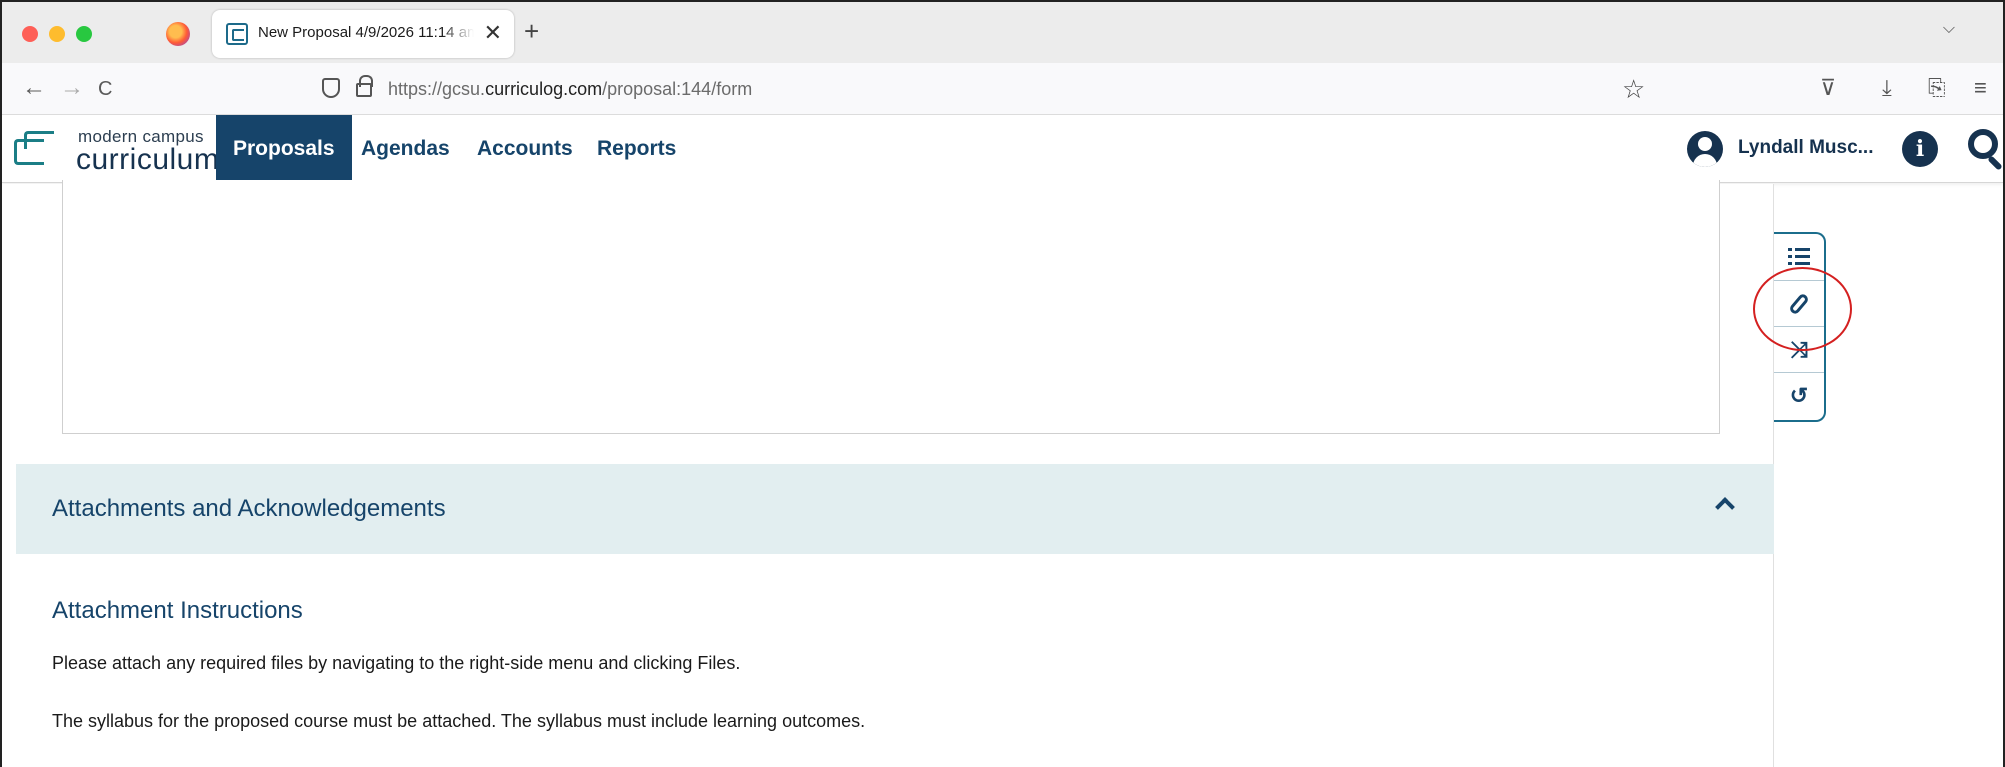 The image size is (2005, 767). I want to click on close-window-button, so click(30, 34).